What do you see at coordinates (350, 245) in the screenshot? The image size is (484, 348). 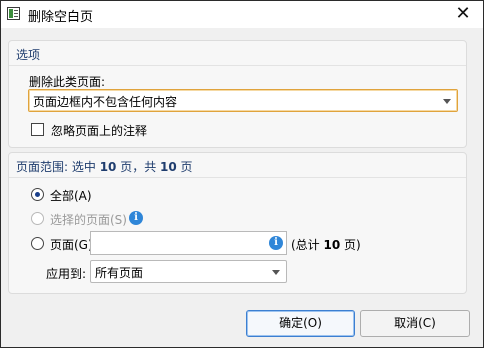 I see `total-pages-suffix: 页)` at bounding box center [350, 245].